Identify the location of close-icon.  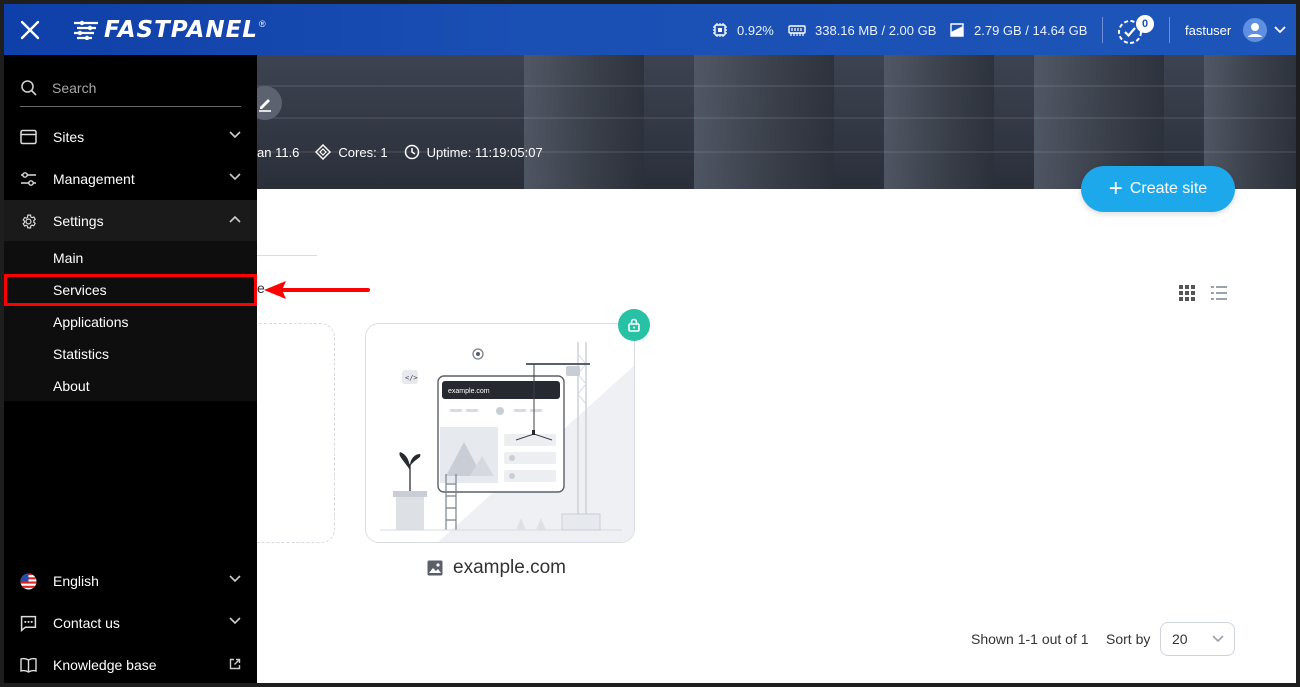
(30, 30).